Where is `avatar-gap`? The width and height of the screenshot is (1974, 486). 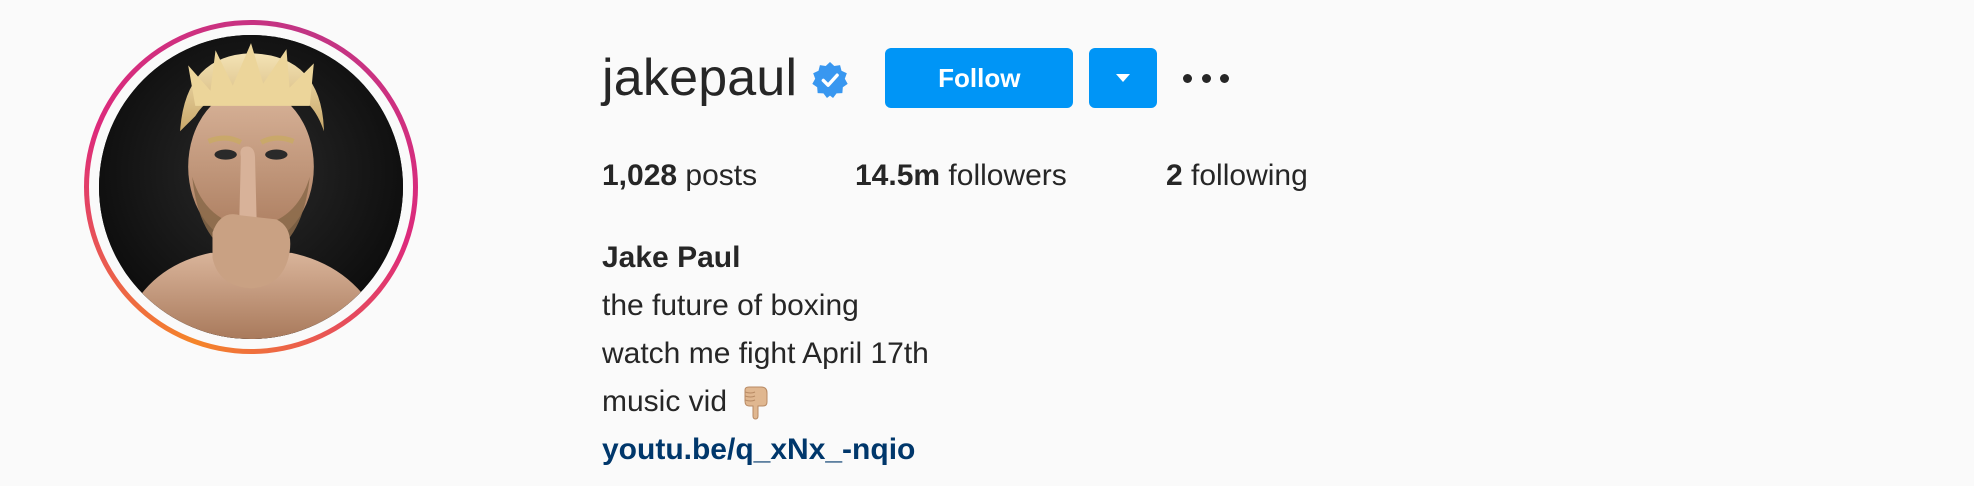
avatar-gap is located at coordinates (251, 187).